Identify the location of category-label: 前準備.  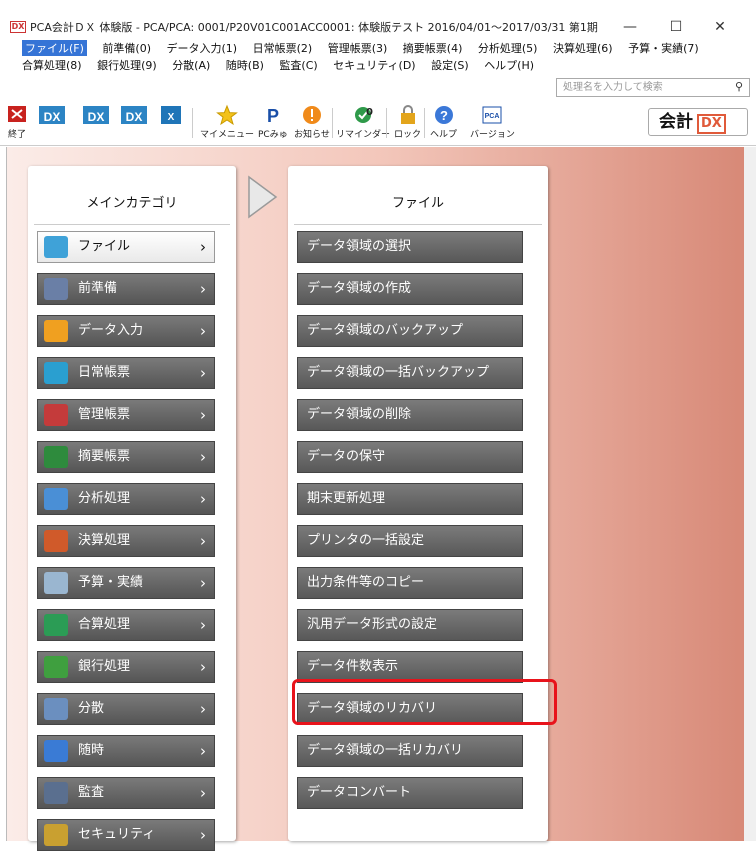
(98, 288).